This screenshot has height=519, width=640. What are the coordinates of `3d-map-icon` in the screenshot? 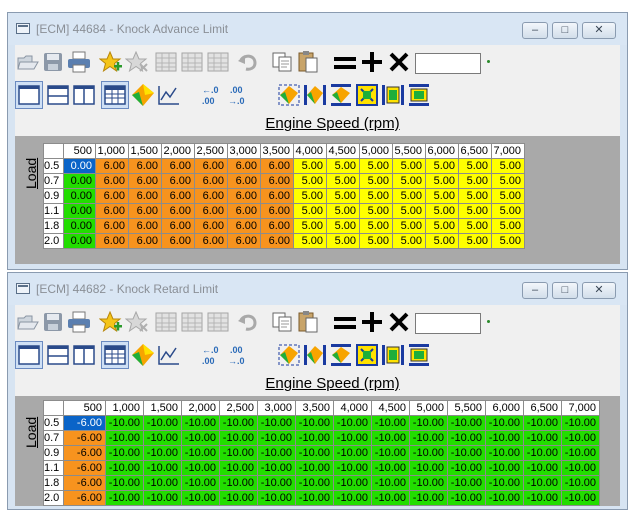 It's located at (143, 355).